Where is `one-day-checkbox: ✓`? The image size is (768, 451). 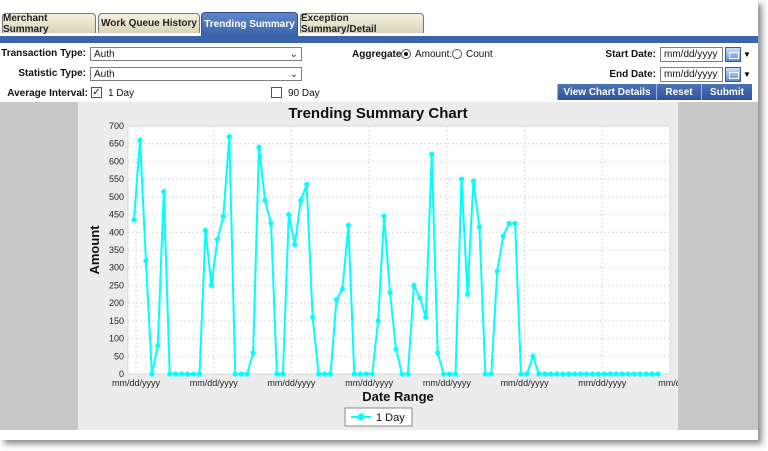
one-day-checkbox: ✓ is located at coordinates (96, 92).